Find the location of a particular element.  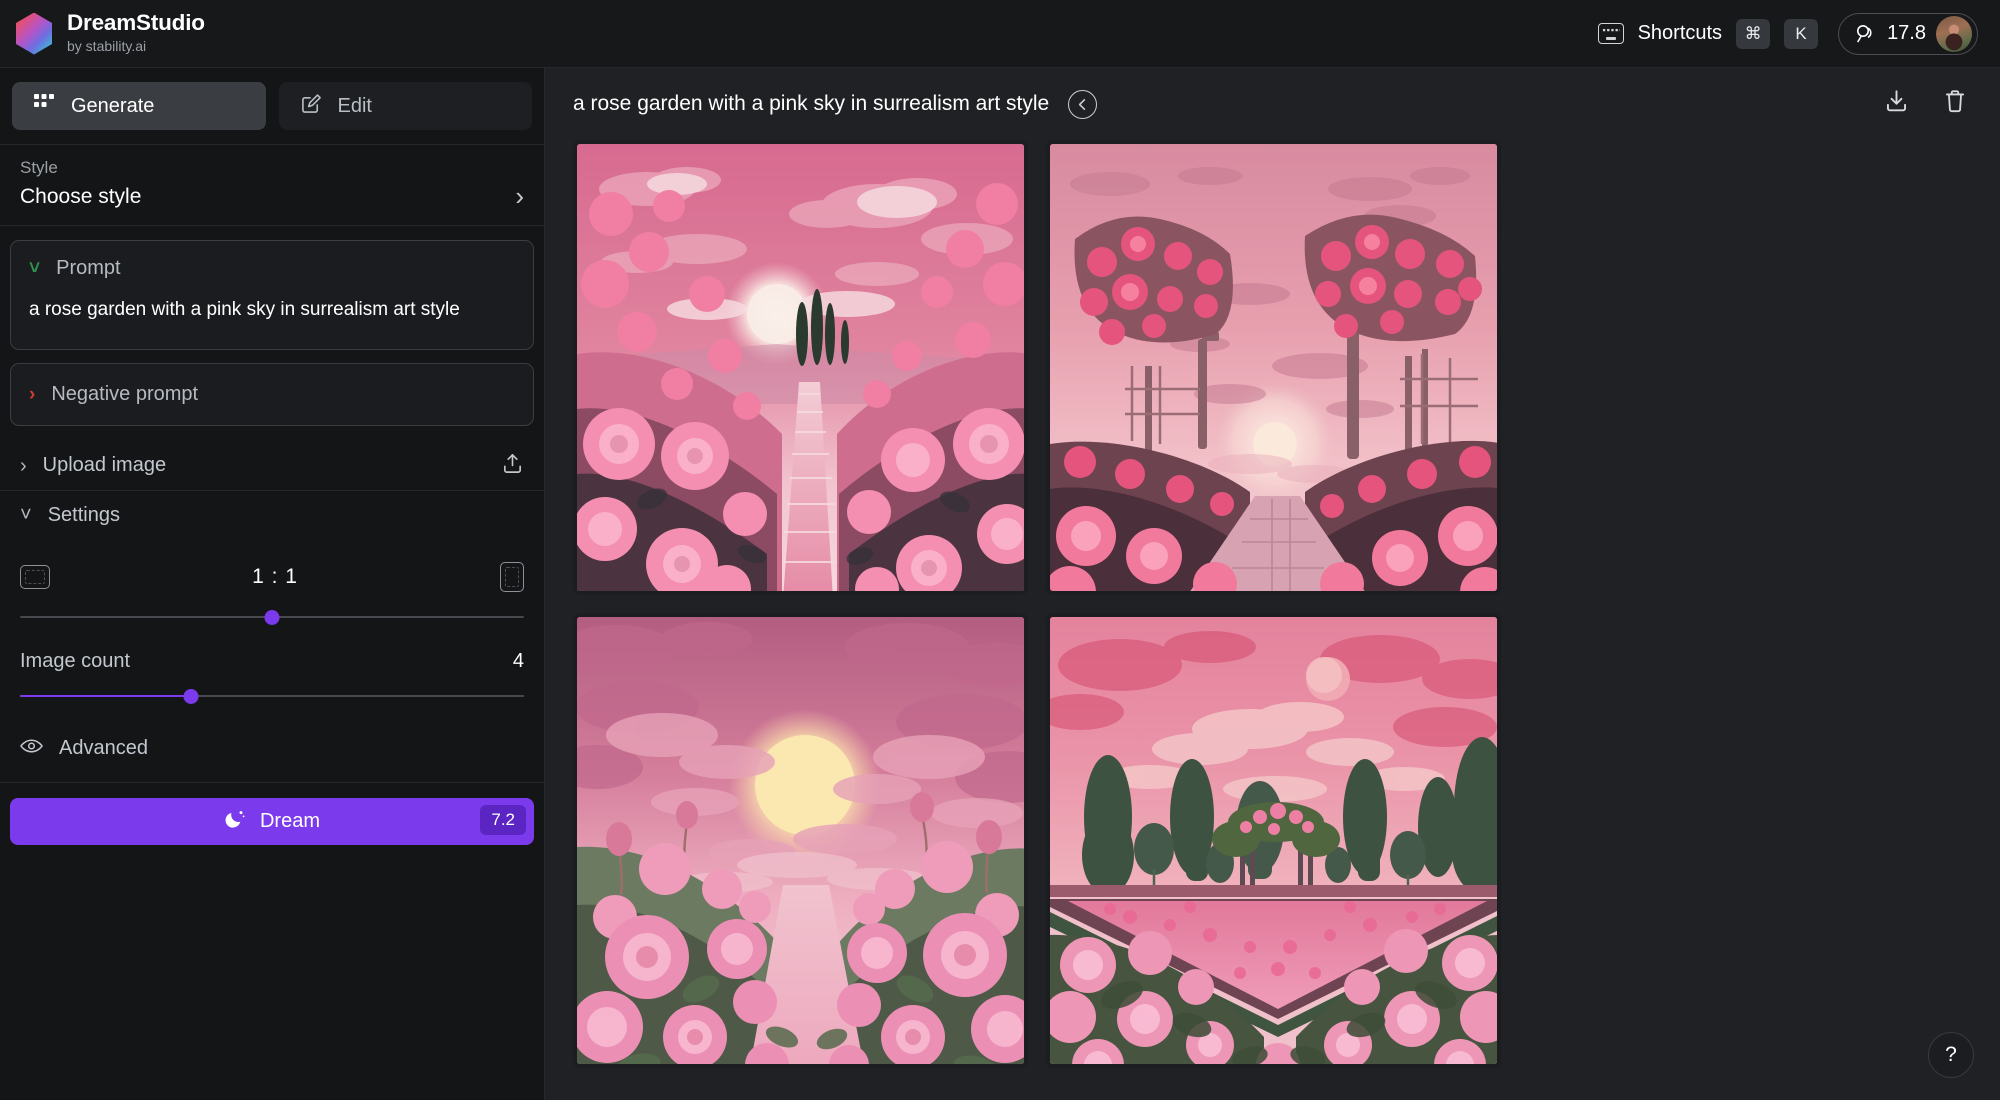

style-value: Choose style is located at coordinates (81, 196).